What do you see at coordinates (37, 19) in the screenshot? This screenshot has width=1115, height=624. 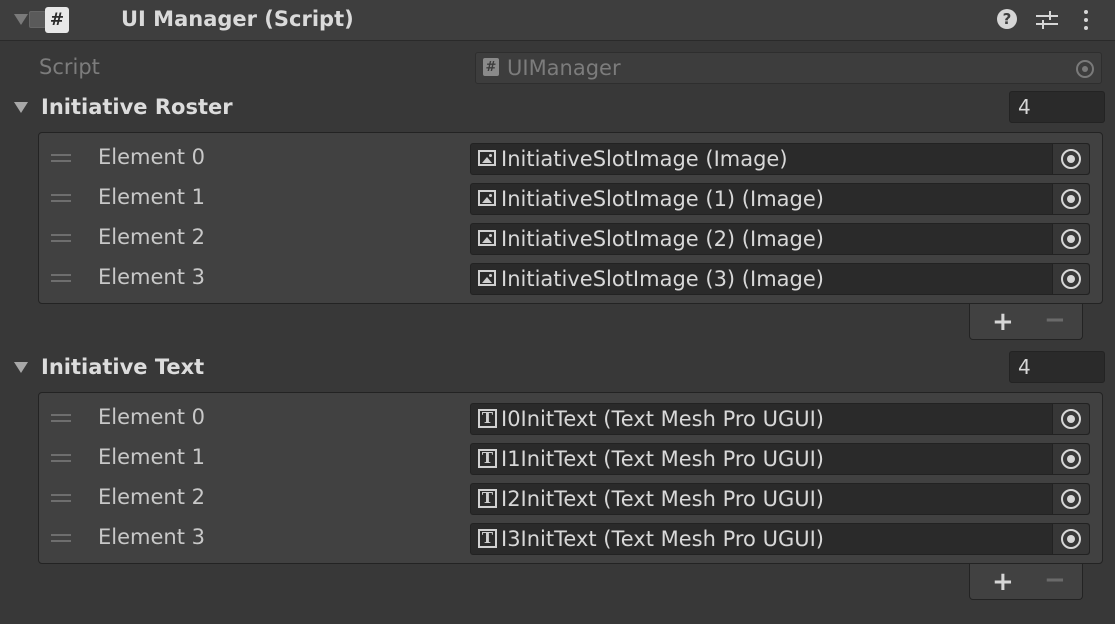 I see `component-enabled-checkbox` at bounding box center [37, 19].